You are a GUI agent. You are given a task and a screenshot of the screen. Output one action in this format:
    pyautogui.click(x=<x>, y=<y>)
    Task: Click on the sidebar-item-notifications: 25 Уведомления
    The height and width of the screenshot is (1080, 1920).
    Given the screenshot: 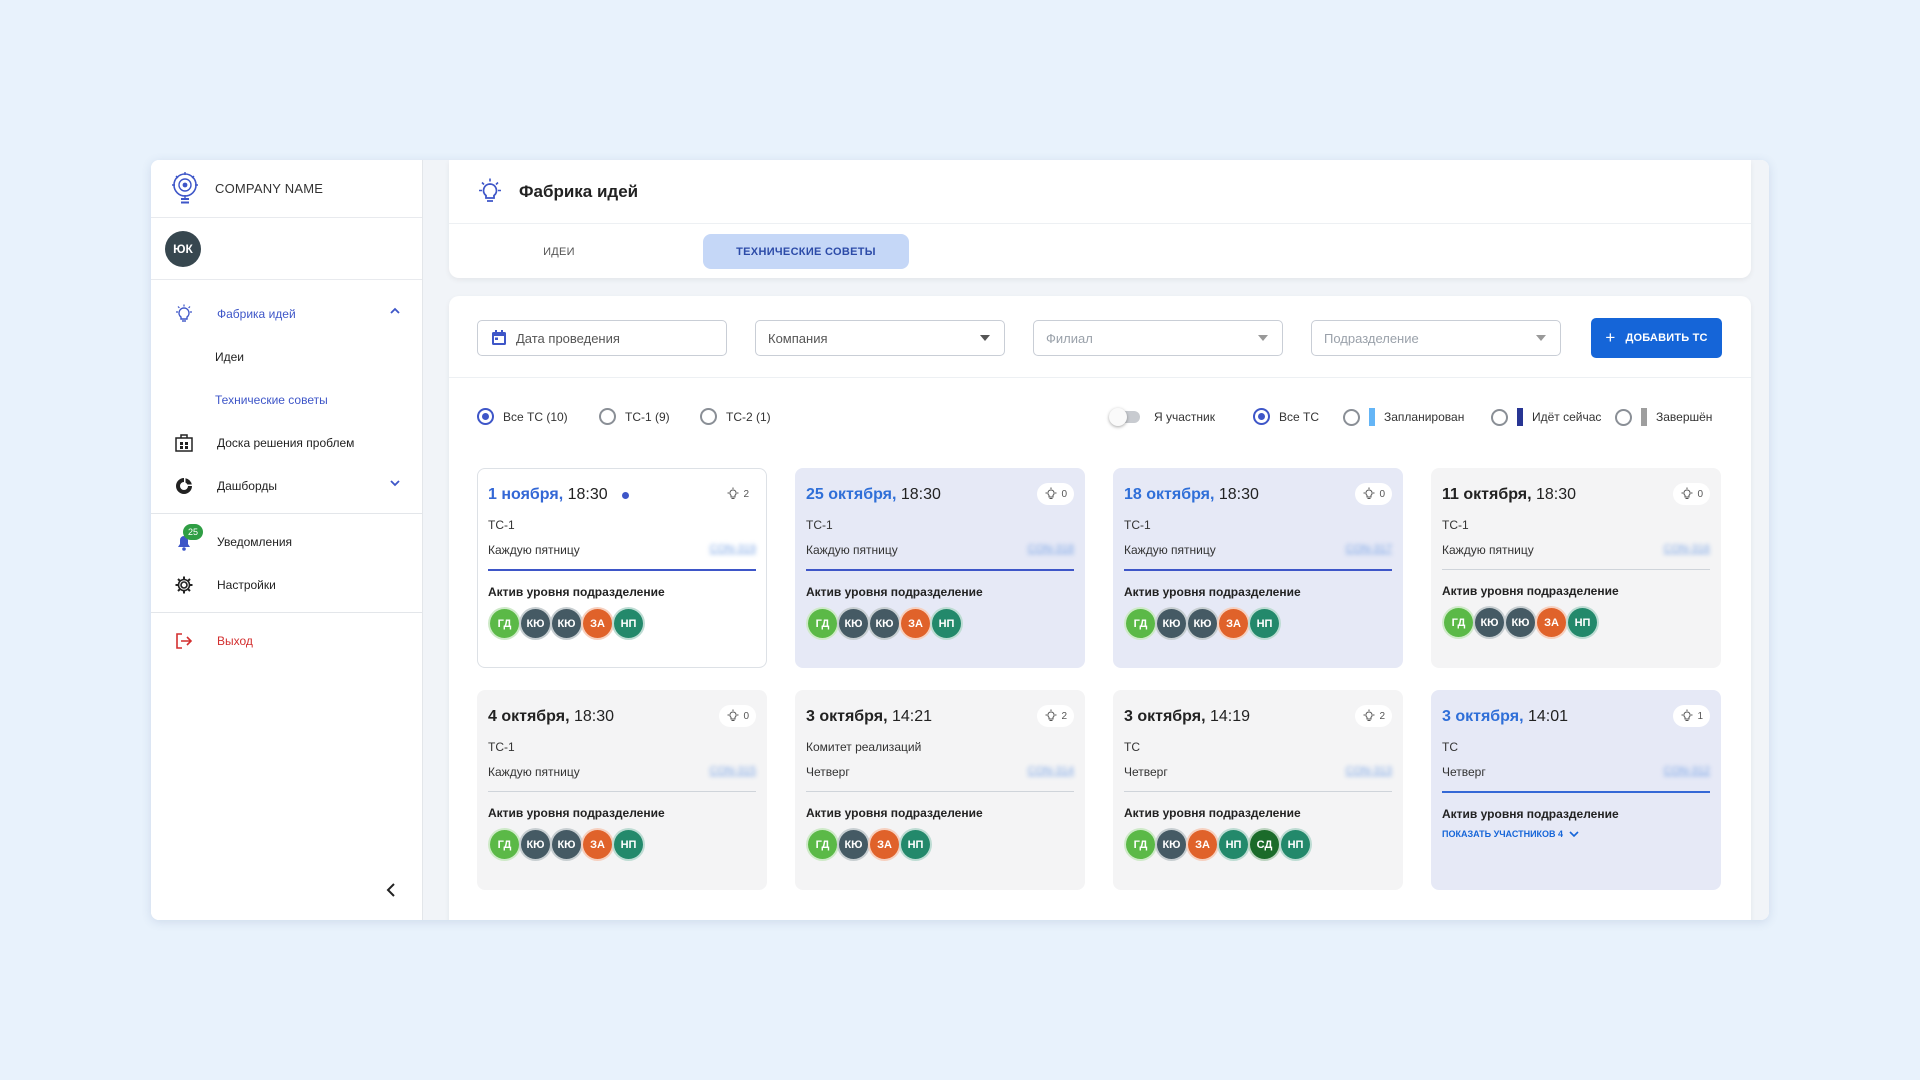 What is the action you would take?
    pyautogui.click(x=286, y=541)
    